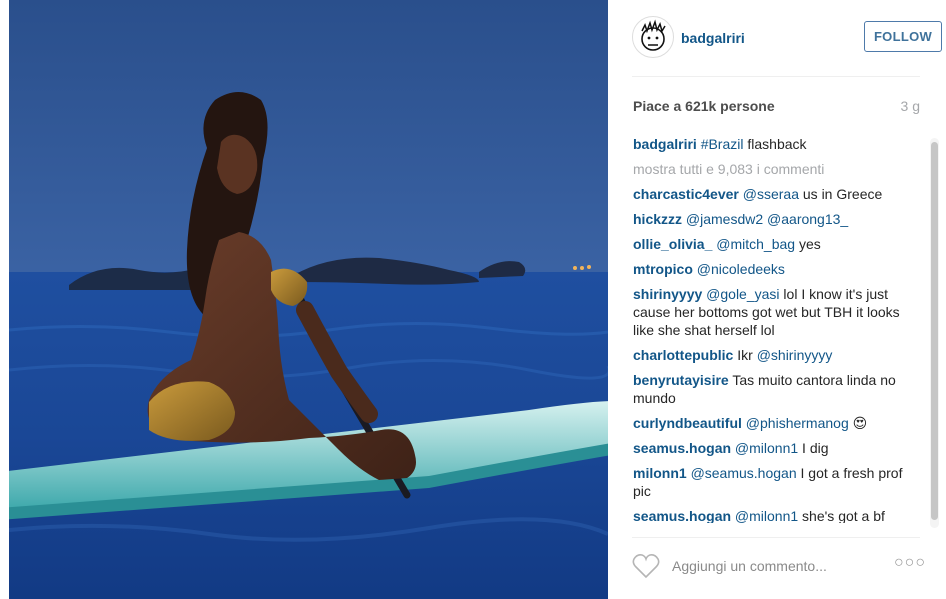 Image resolution: width=946 pixels, height=599 pixels. What do you see at coordinates (686, 194) in the screenshot?
I see `comment-user: charcastic4ever` at bounding box center [686, 194].